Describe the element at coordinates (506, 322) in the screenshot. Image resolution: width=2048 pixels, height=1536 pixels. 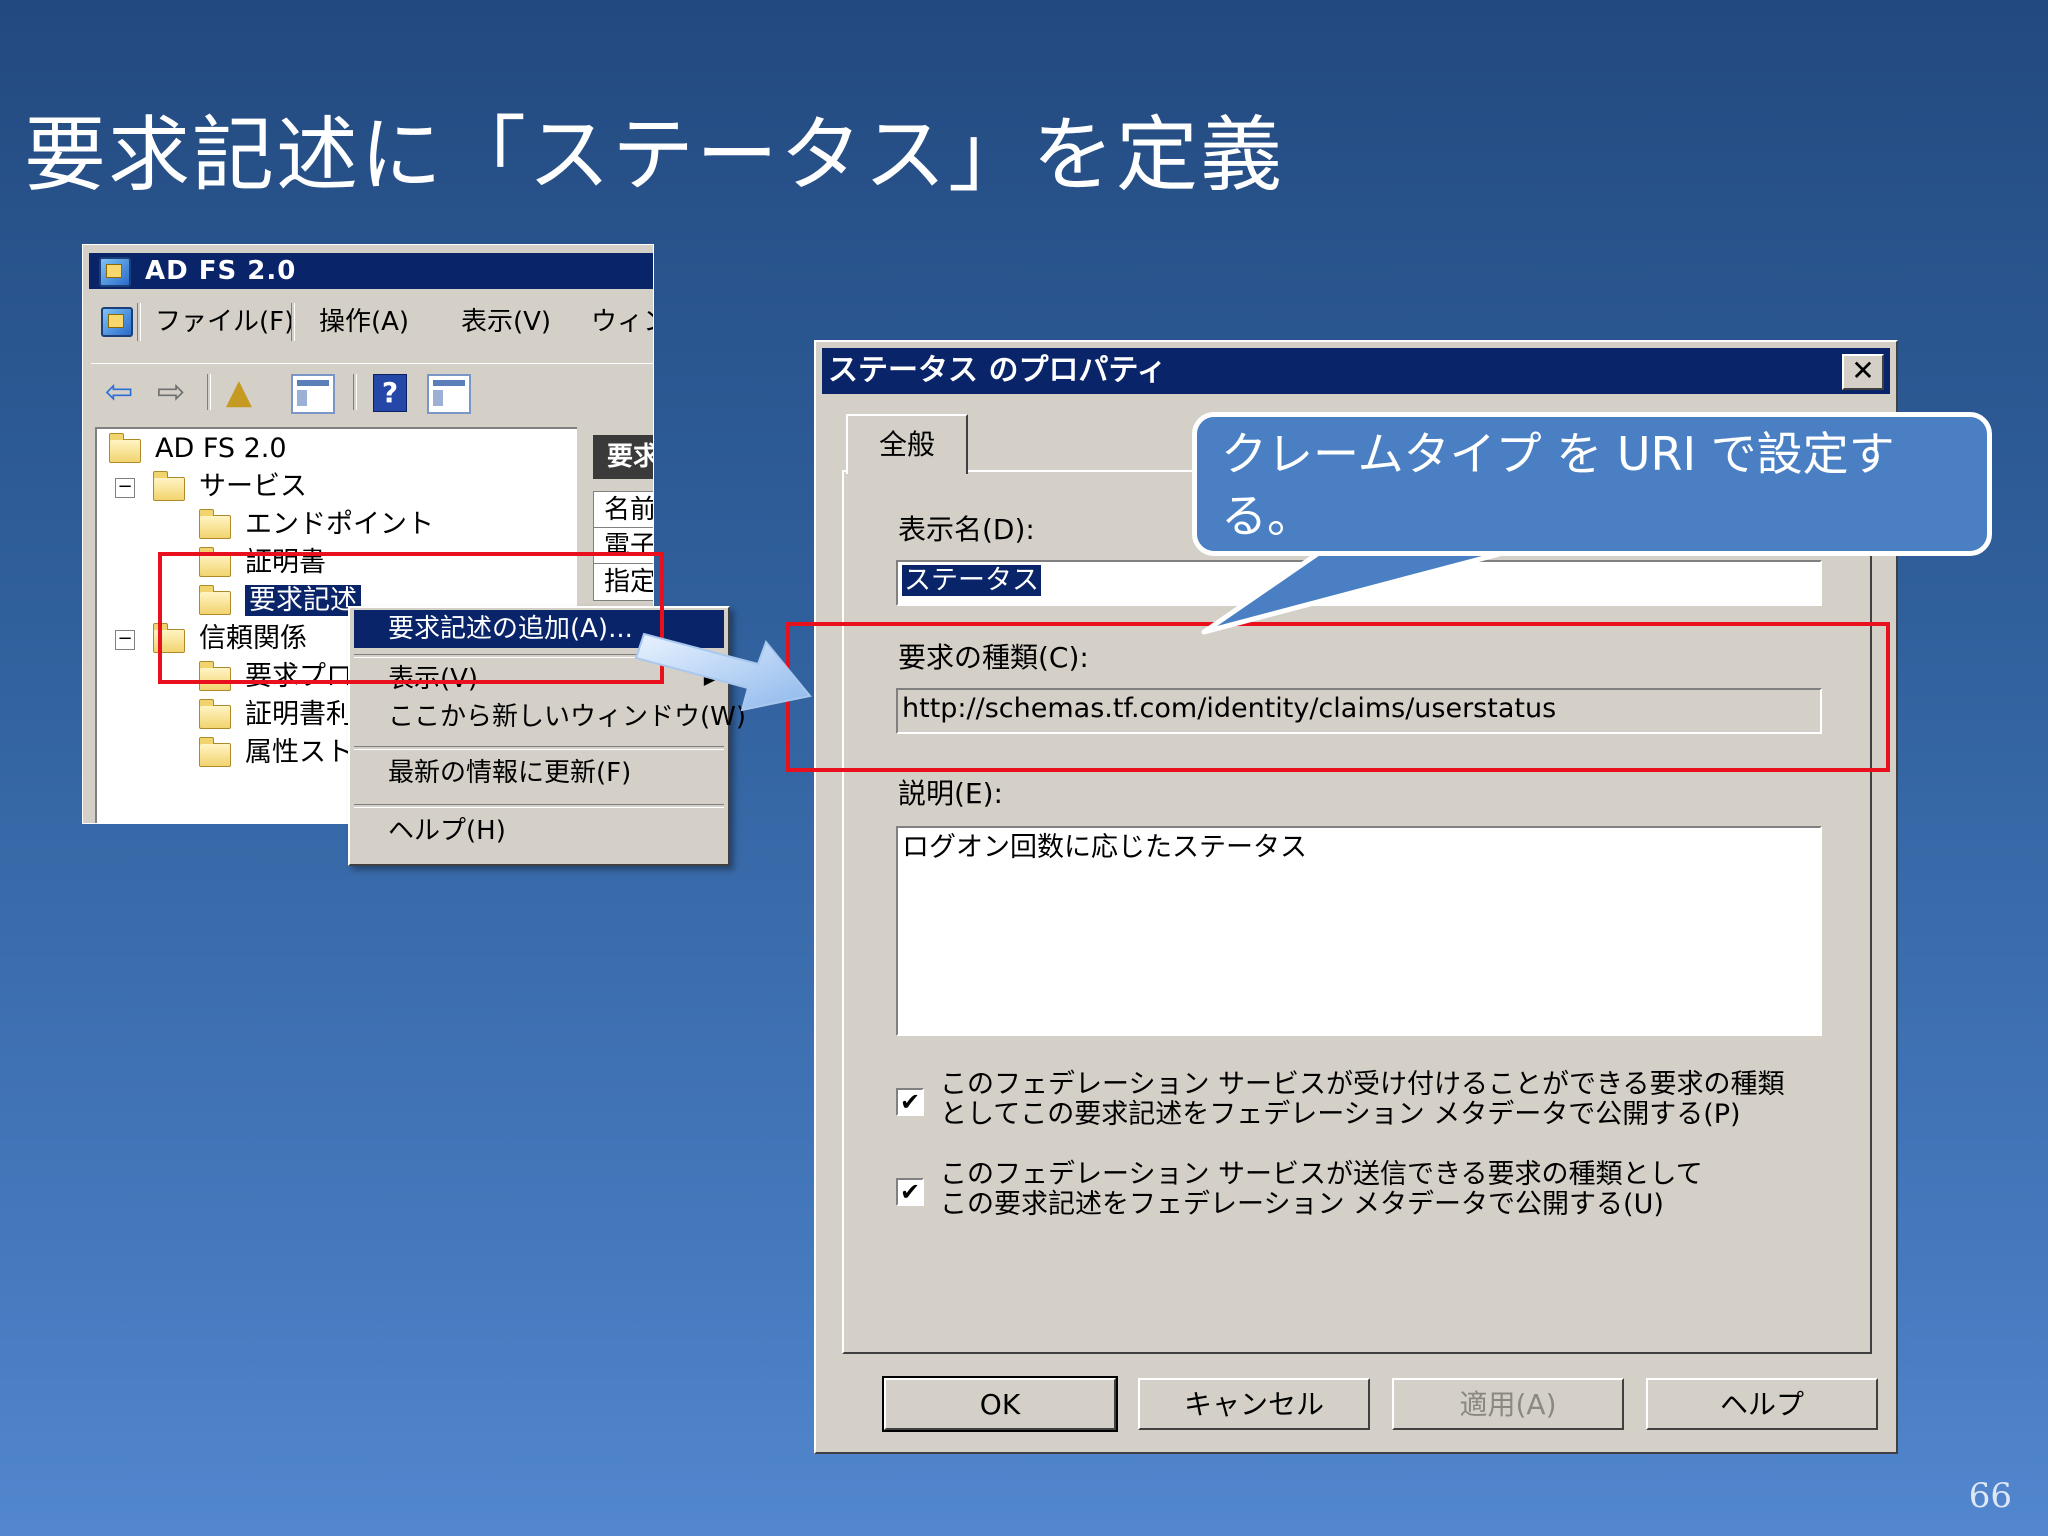
I see `menu-view: 表示(V)` at that location.